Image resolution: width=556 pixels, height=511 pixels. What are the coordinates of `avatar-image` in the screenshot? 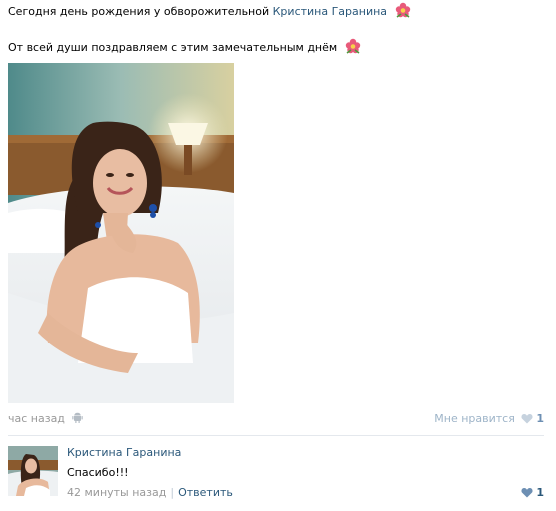 It's located at (33, 471).